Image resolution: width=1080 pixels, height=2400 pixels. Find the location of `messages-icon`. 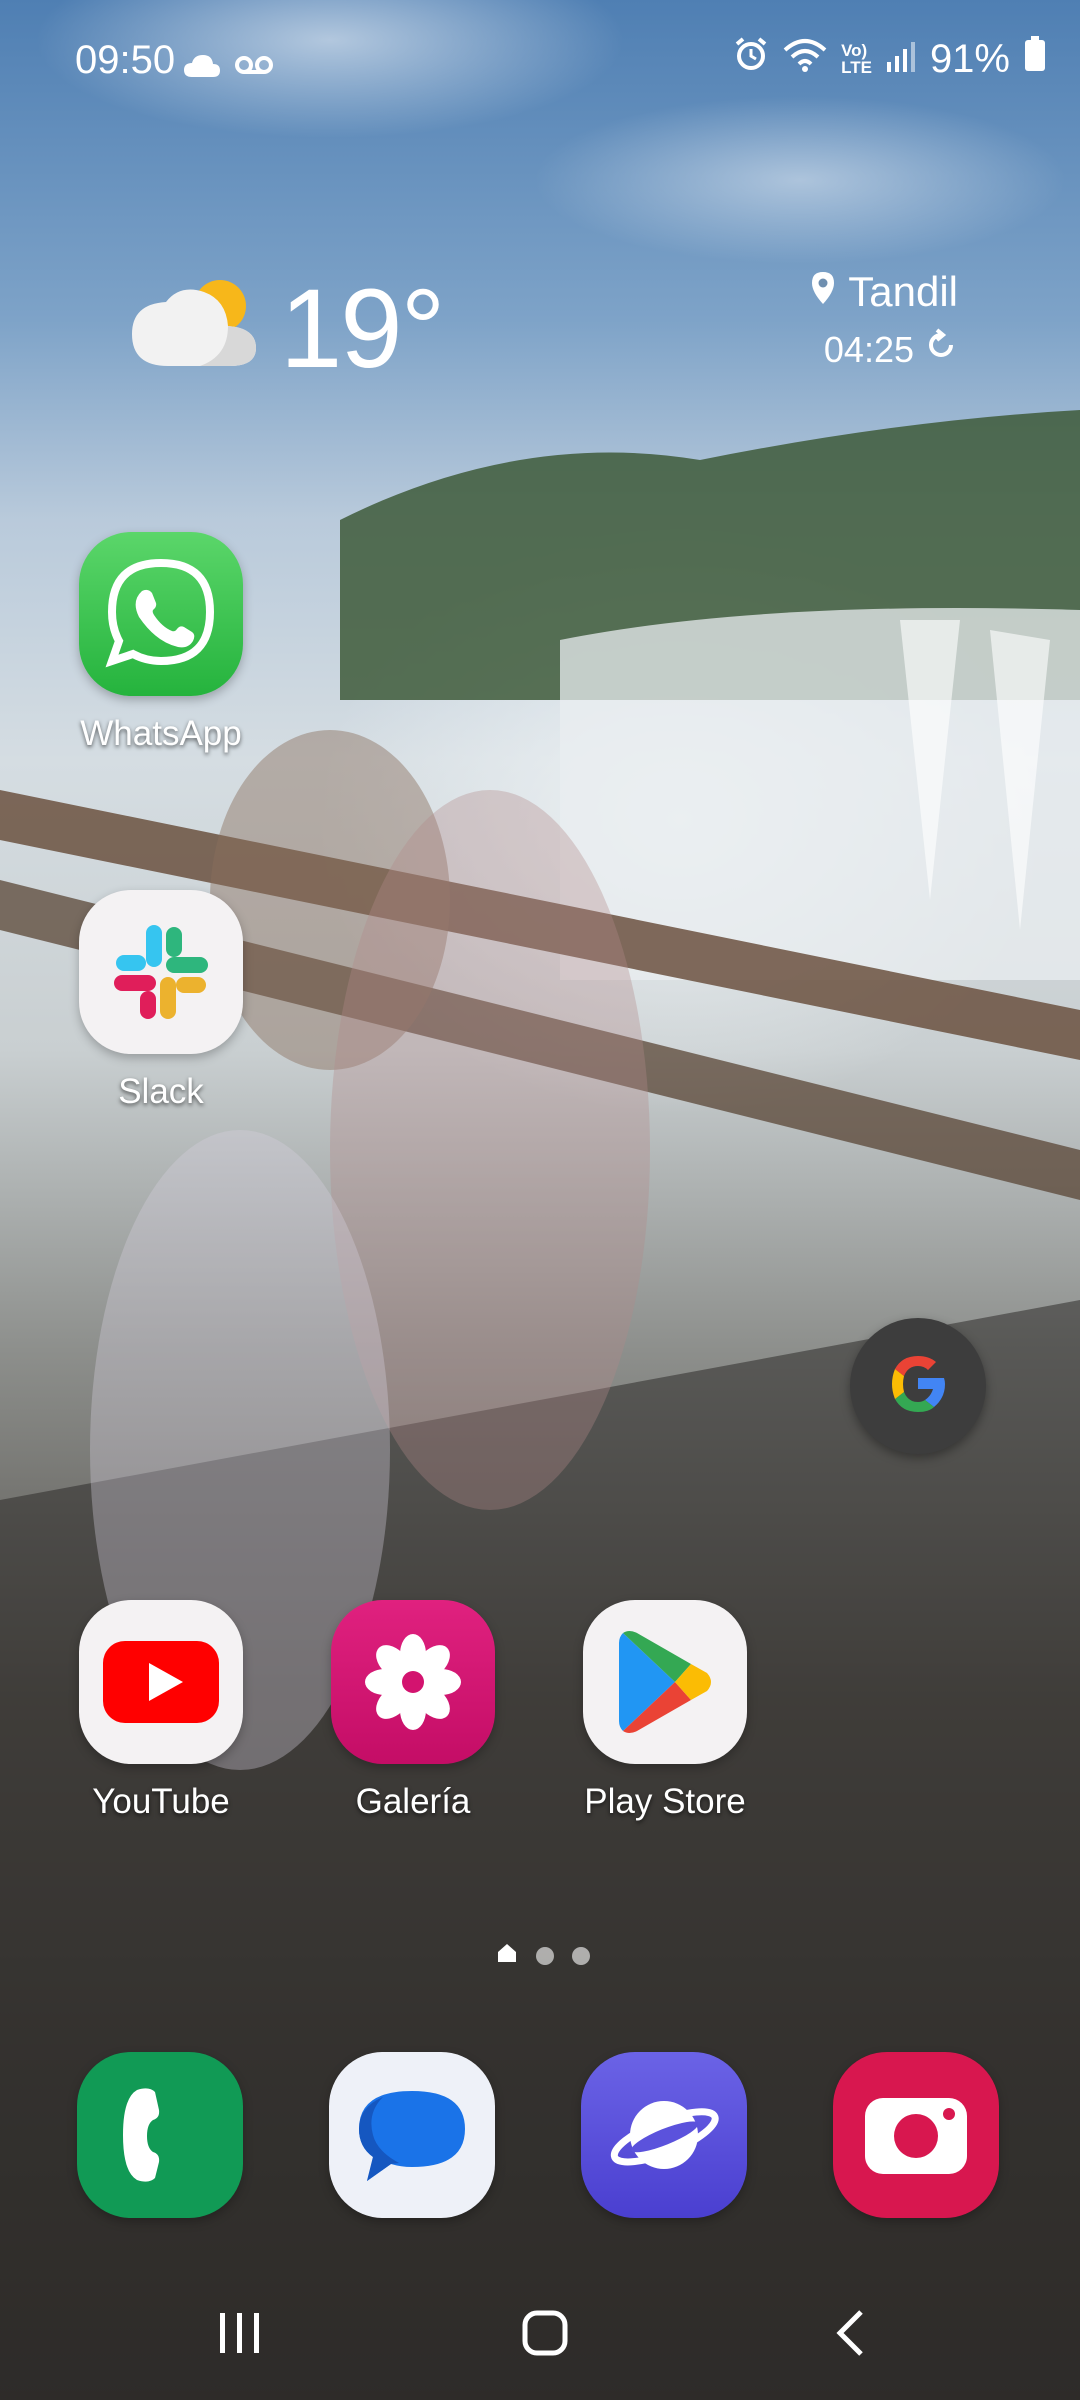

messages-icon is located at coordinates (412, 2135).